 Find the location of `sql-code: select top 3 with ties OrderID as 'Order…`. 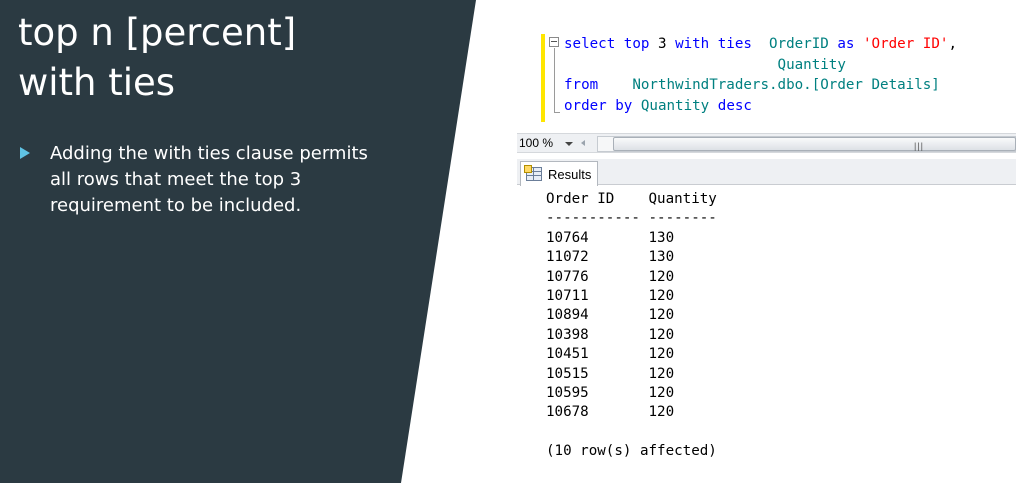

sql-code: select top 3 with ties OrderID as 'Order… is located at coordinates (760, 75).